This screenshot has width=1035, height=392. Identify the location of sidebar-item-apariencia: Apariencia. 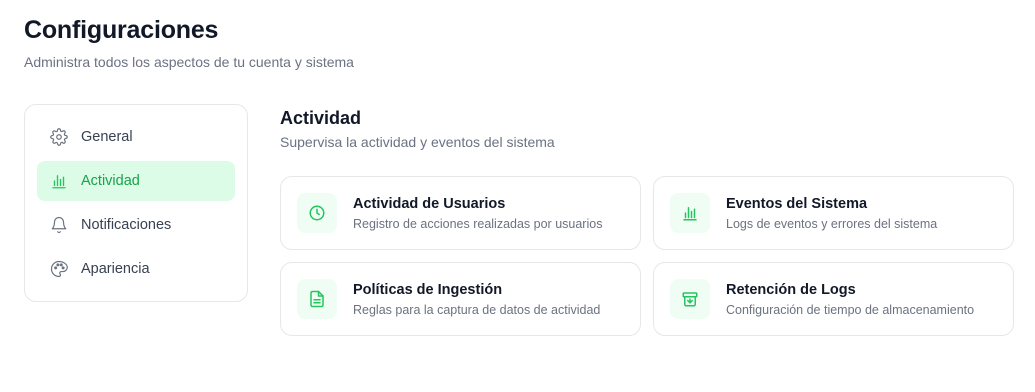
(136, 269).